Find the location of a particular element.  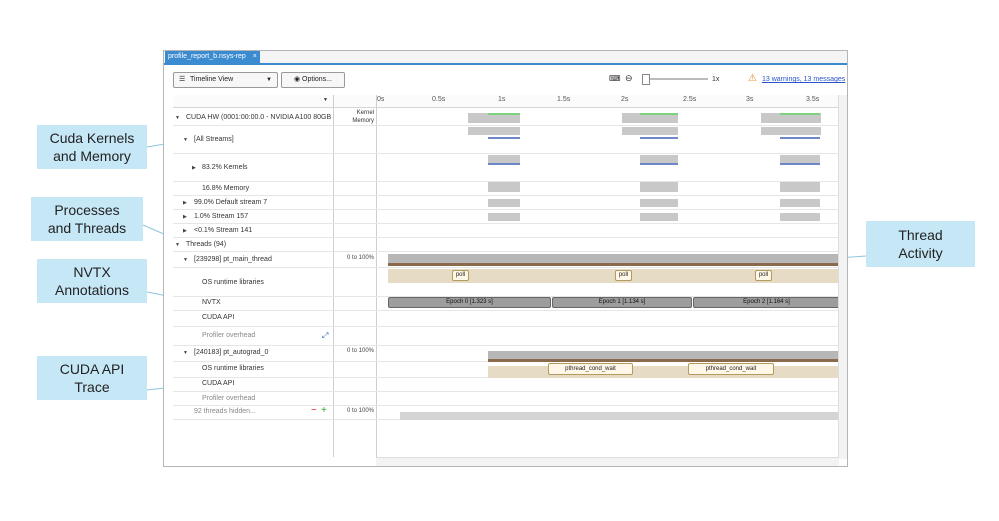

zoom-slider-handle is located at coordinates (646, 79).